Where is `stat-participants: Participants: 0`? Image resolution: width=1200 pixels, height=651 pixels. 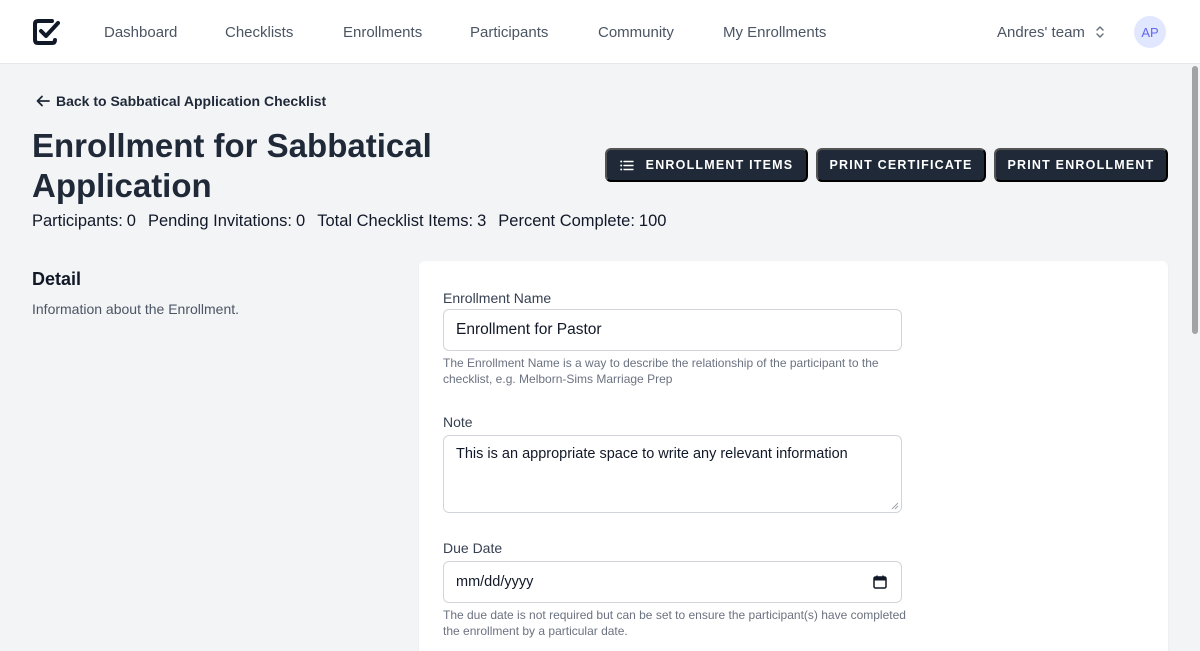
stat-participants: Participants: 0 is located at coordinates (84, 222).